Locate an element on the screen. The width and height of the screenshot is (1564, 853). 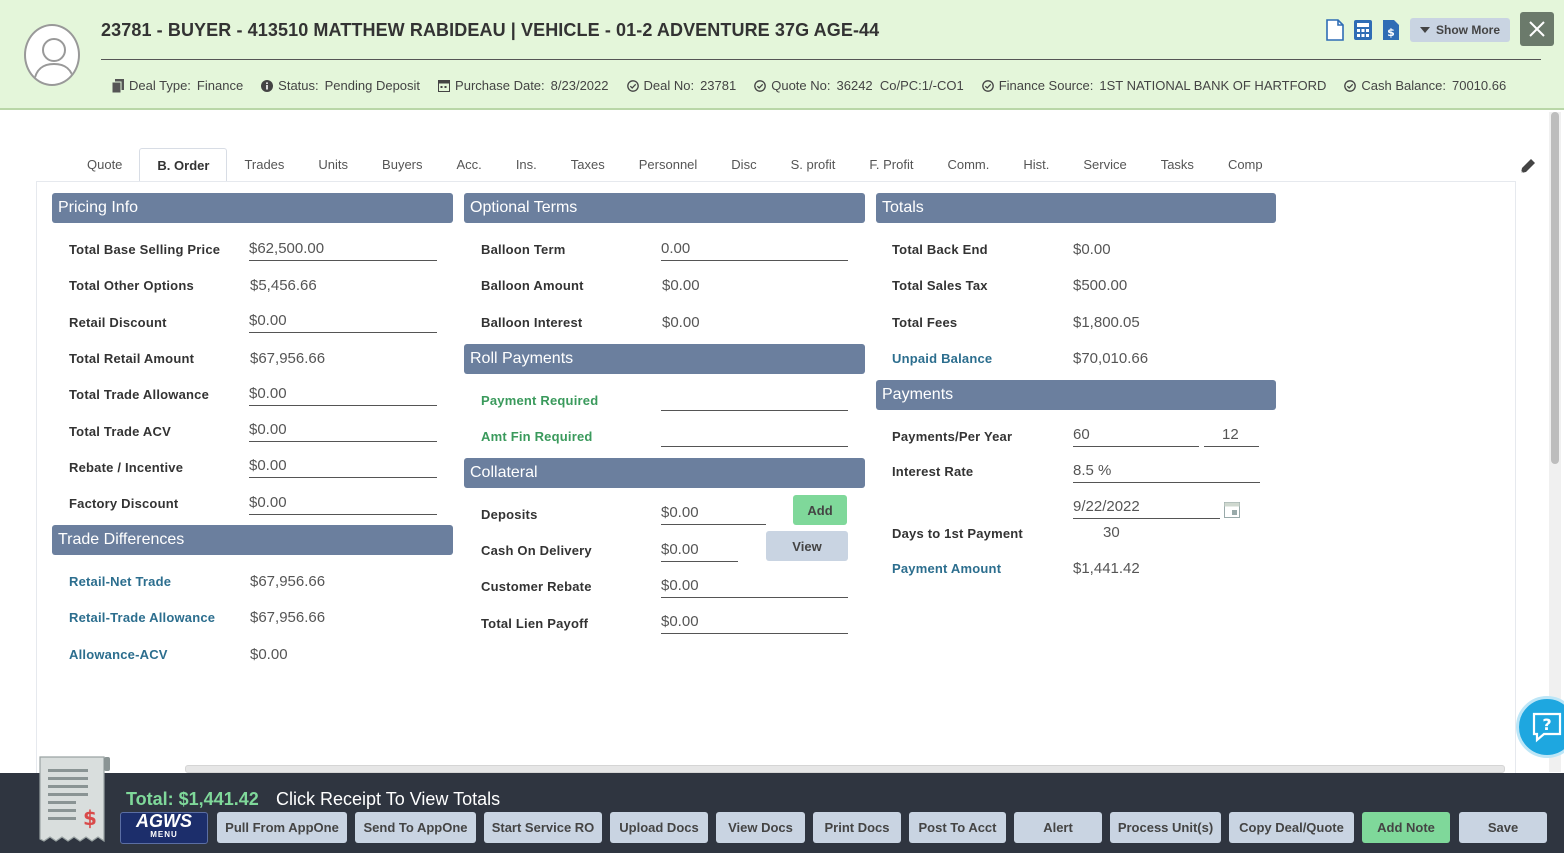
total-back-end-value: $0.00 is located at coordinates (1092, 249).